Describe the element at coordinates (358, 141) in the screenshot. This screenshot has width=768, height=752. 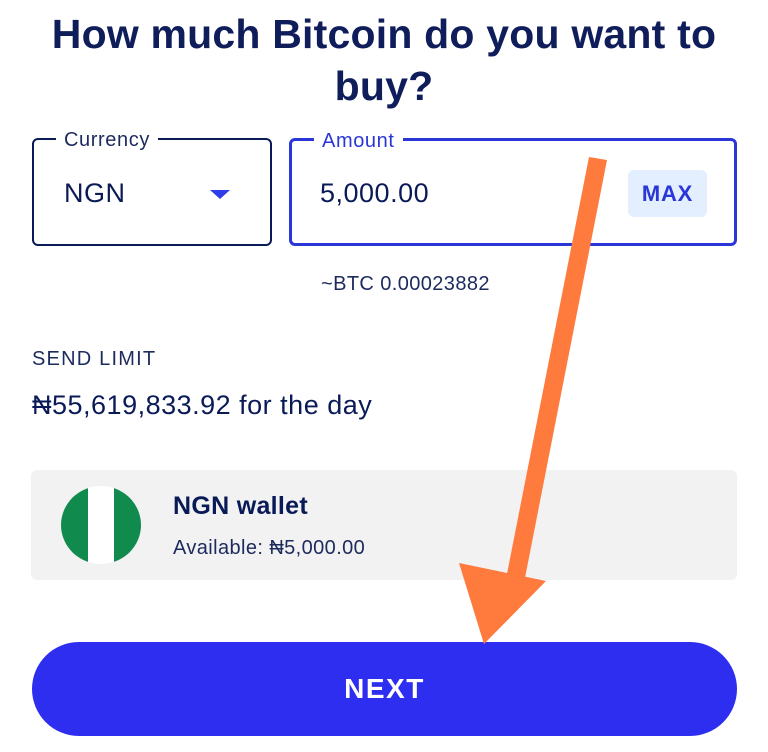
I see `amount-label: Amount` at that location.